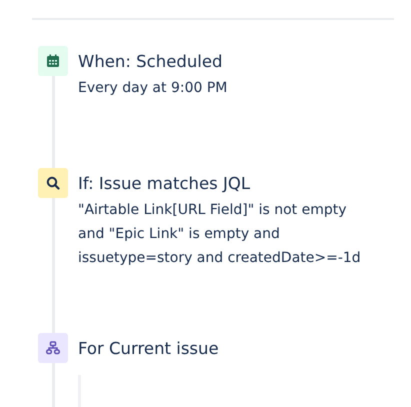  What do you see at coordinates (53, 61) in the screenshot?
I see `calendar-icon` at bounding box center [53, 61].